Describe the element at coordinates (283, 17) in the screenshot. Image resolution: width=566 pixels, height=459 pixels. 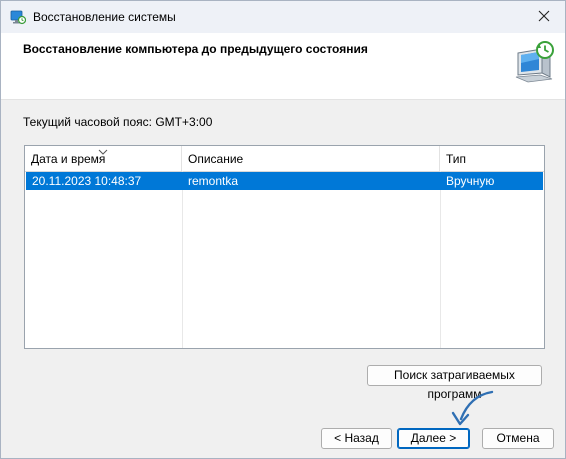
I see `title-bar: Восстановление системы` at that location.